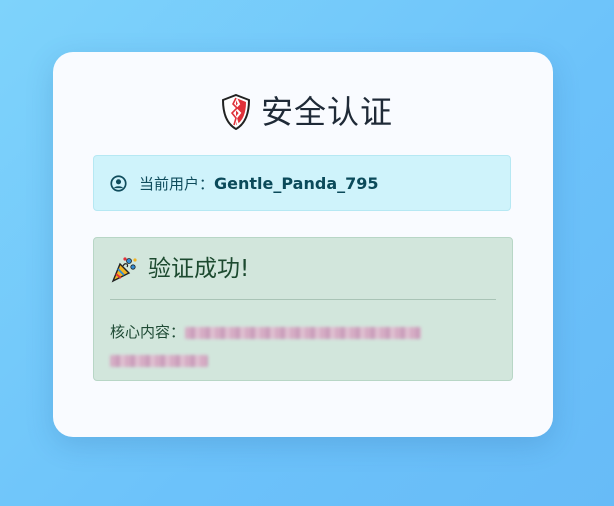 Image resolution: width=614 pixels, height=506 pixels. I want to click on current-user-panel: 当前用户： Gentle_Panda_795, so click(302, 183).